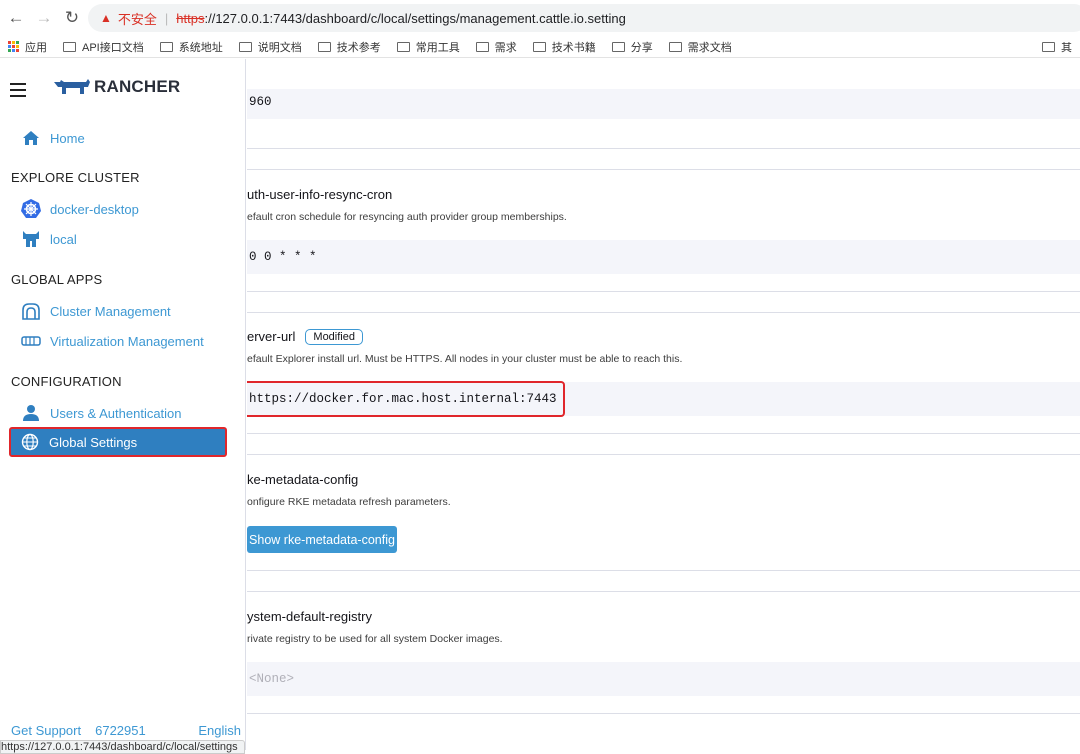 The image size is (1080, 754). What do you see at coordinates (322, 539) in the screenshot?
I see `show-rke-metadata-config-button: Show rke-metadata-config` at bounding box center [322, 539].